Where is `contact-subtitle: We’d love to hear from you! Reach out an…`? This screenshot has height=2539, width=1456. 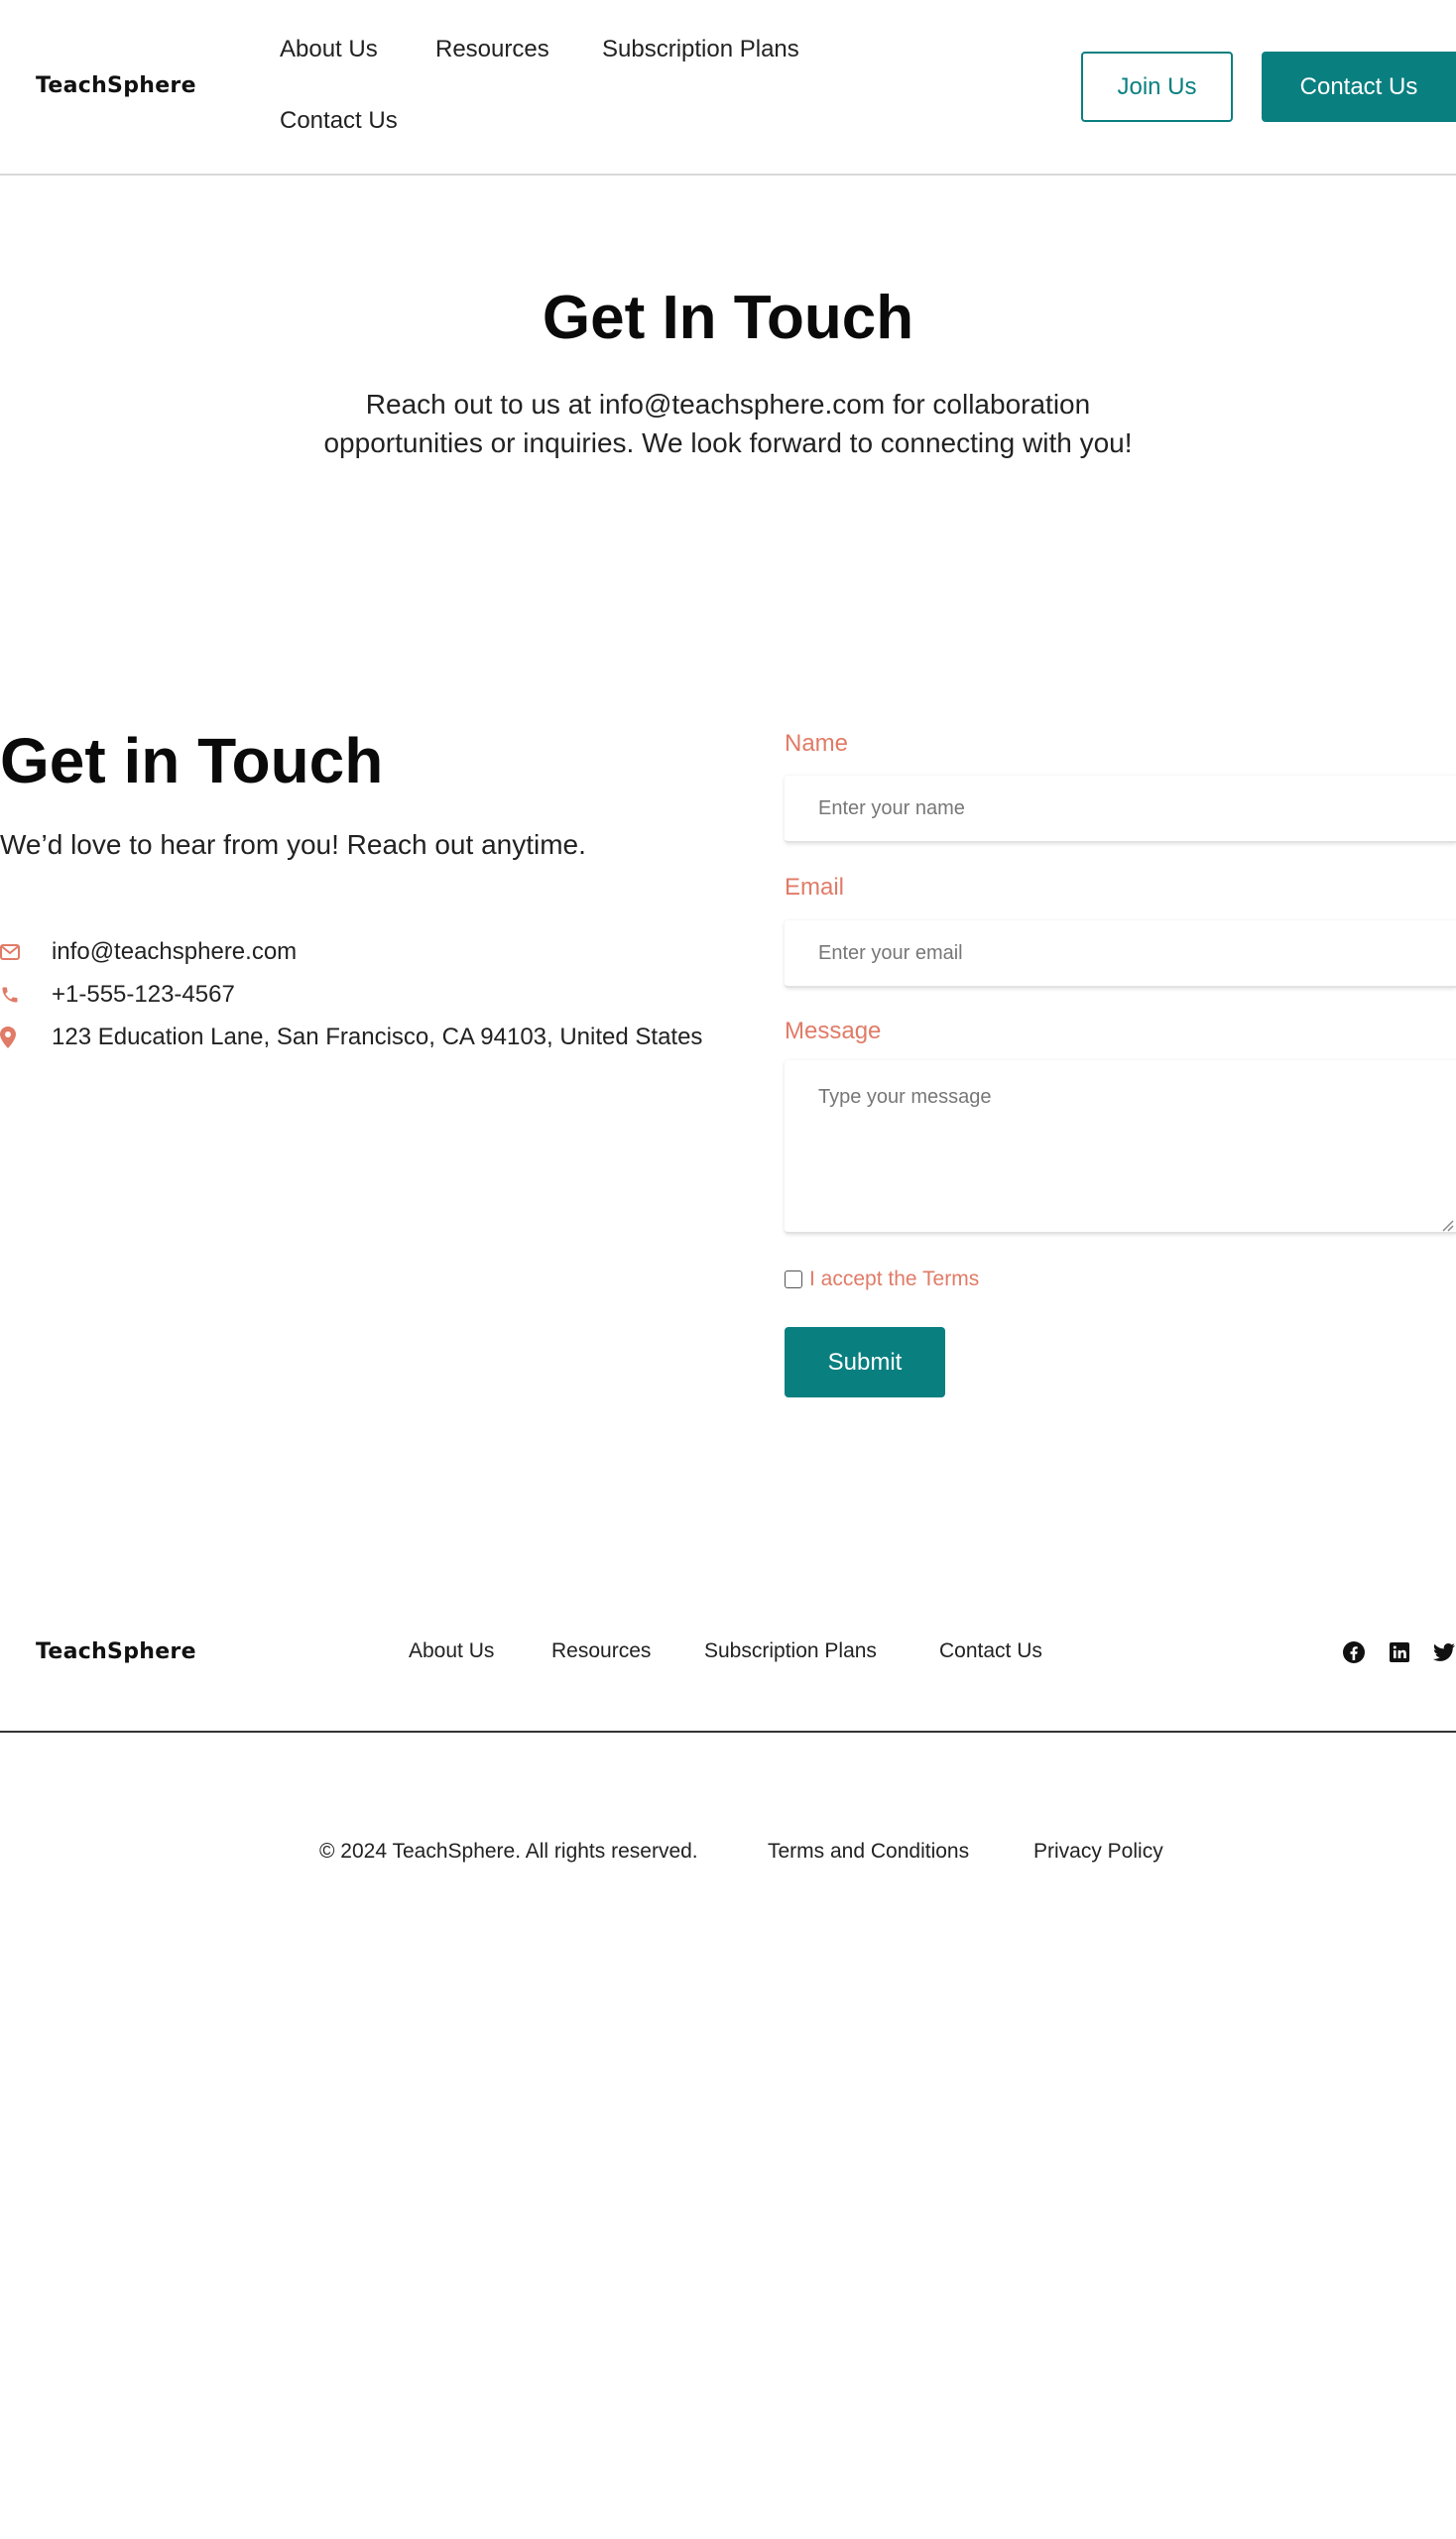
contact-subtitle: We’d love to hear from you! Reach out an… is located at coordinates (293, 845).